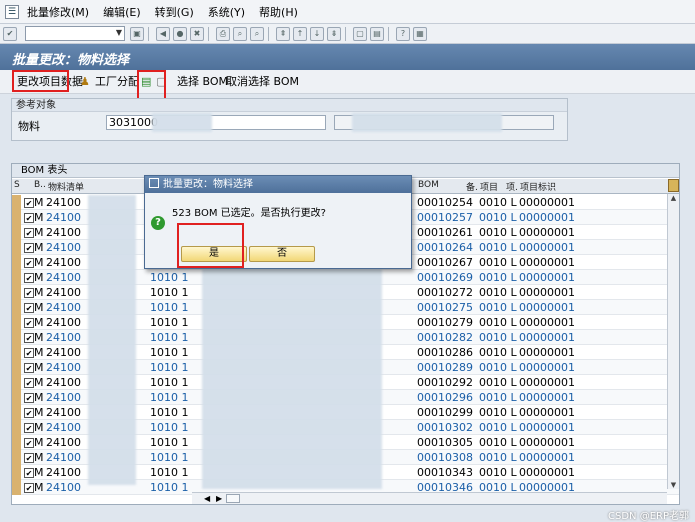 Image resolution: width=695 pixels, height=522 pixels. I want to click on column-header: B.., so click(40, 185).